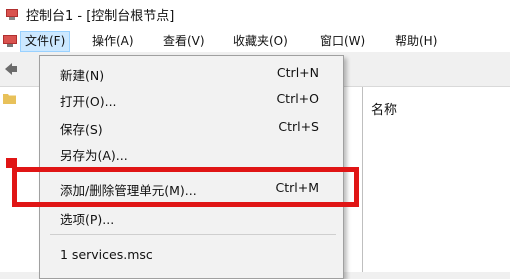 The width and height of the screenshot is (510, 279). I want to click on window-title: 控制台1 - [控制台根节点], so click(100, 16).